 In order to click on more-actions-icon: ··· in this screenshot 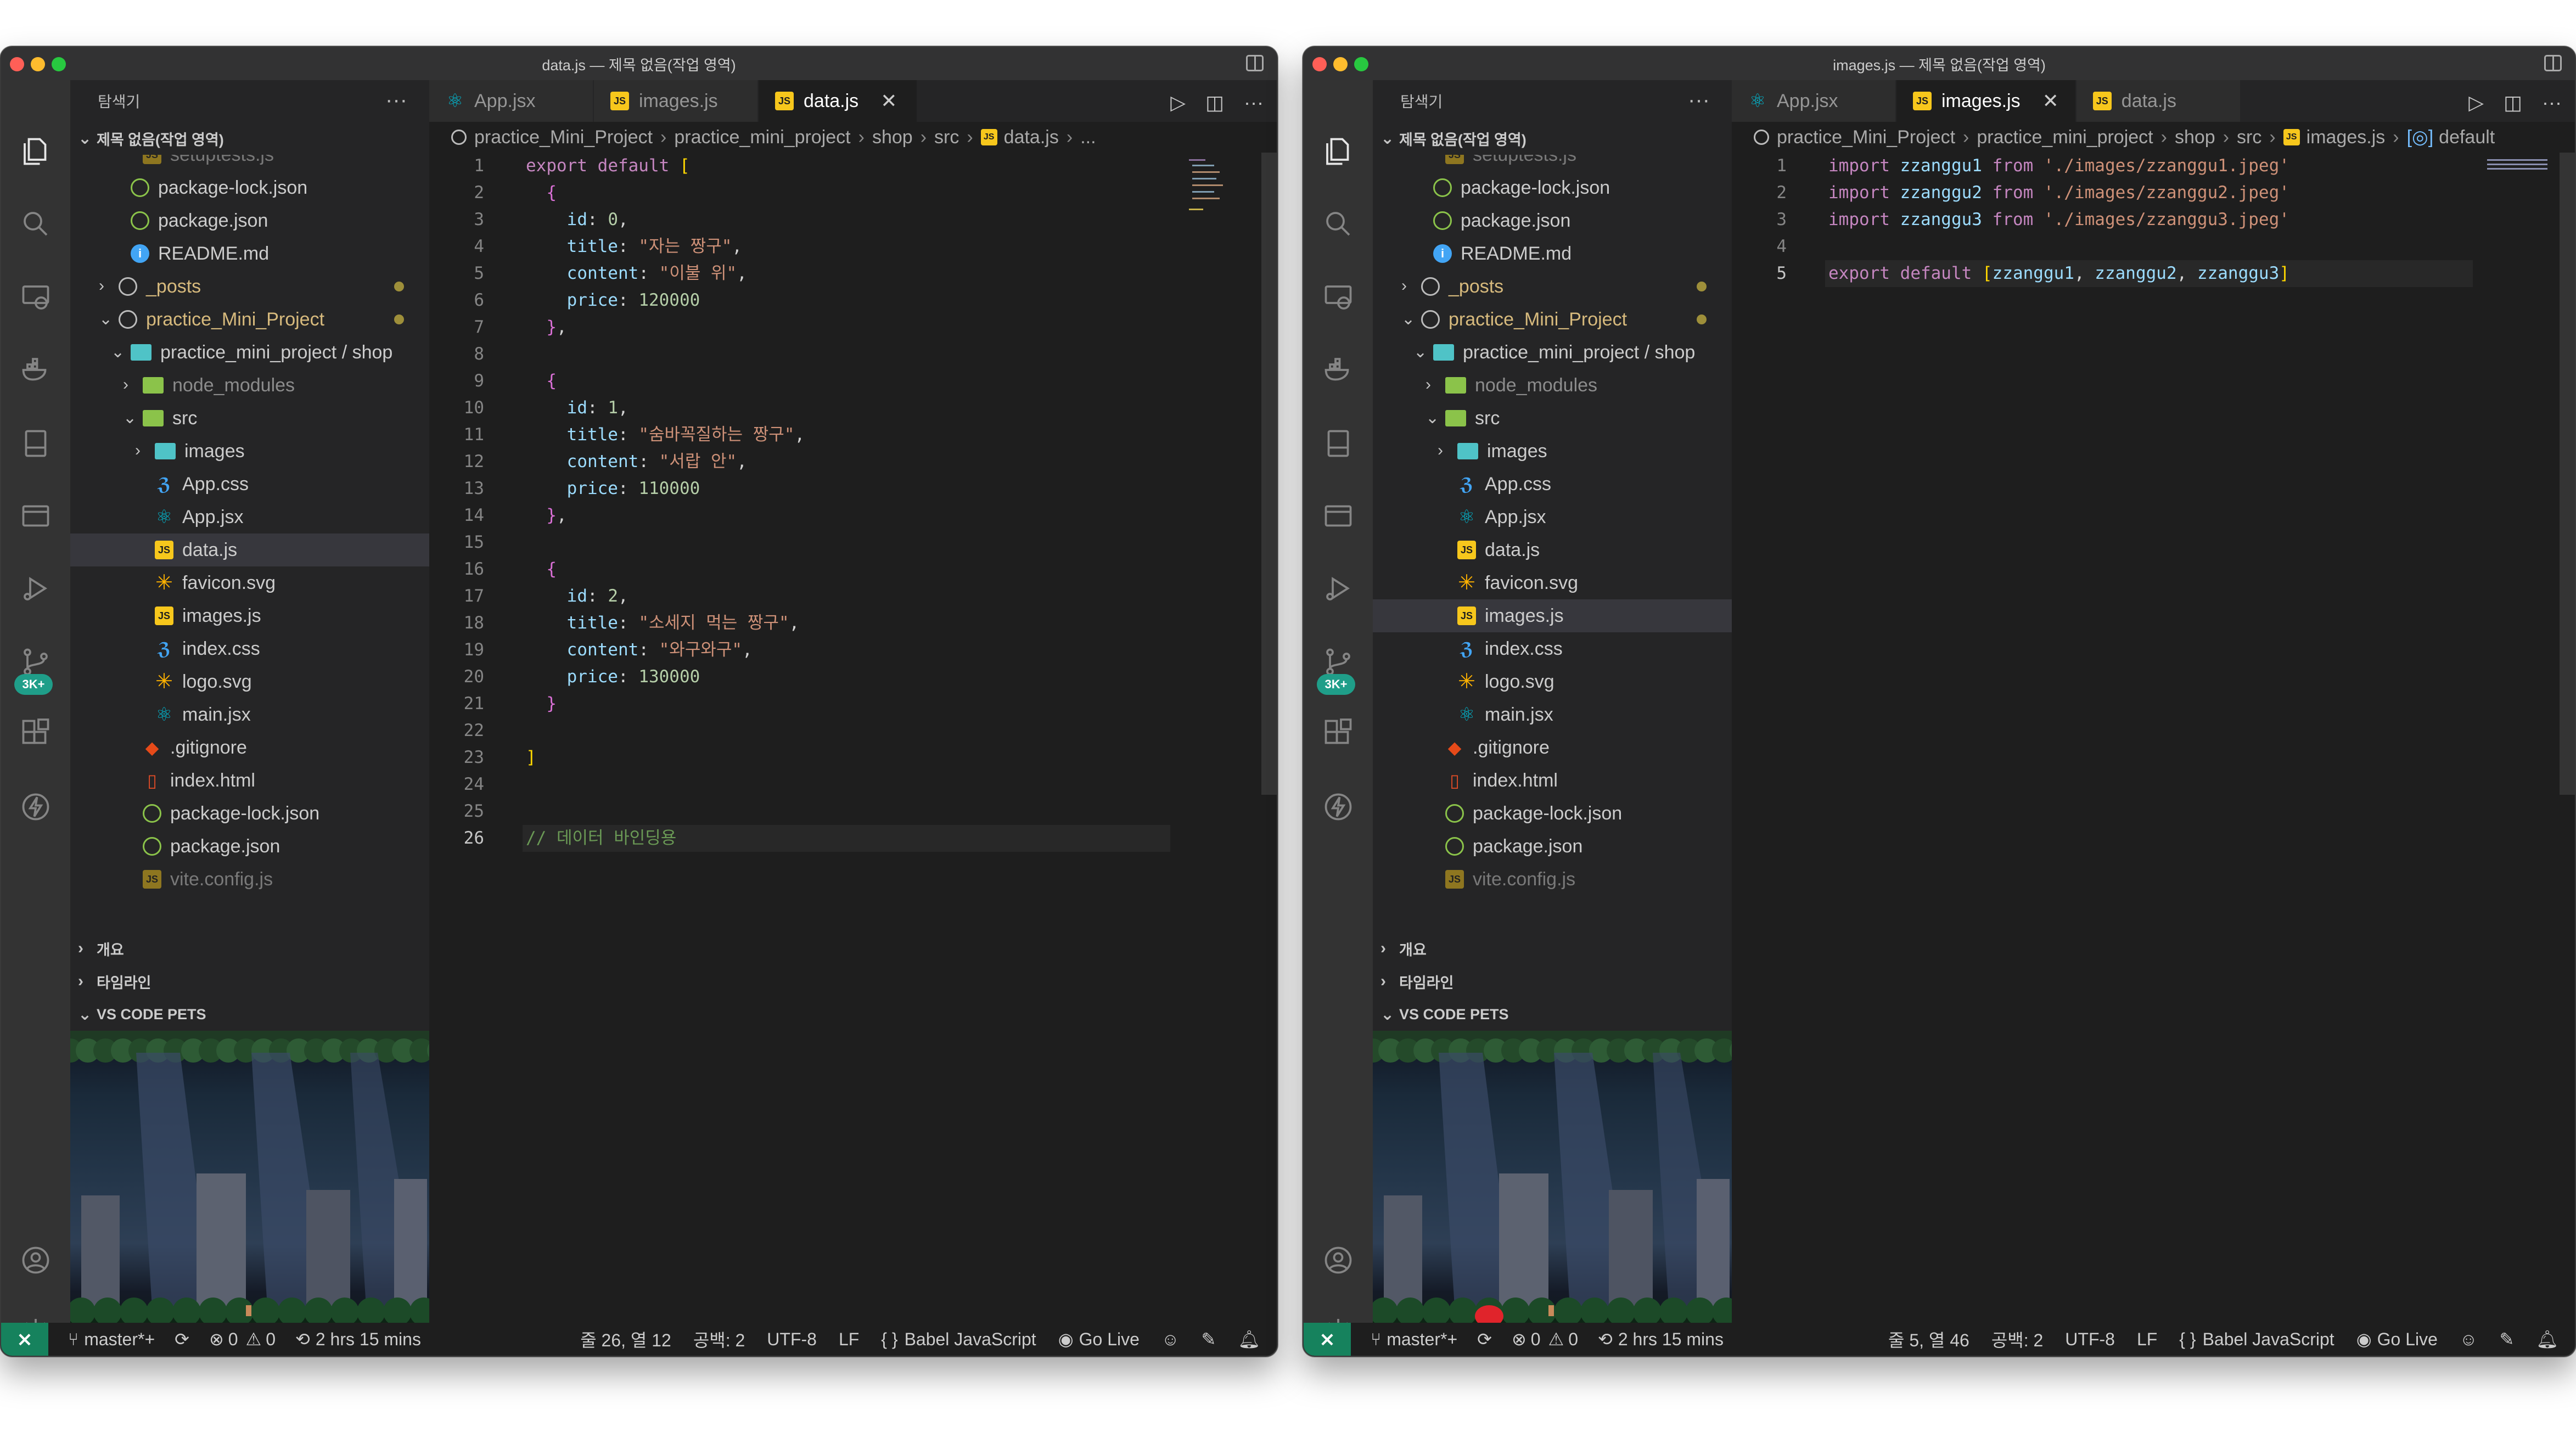, I will do `click(396, 100)`.